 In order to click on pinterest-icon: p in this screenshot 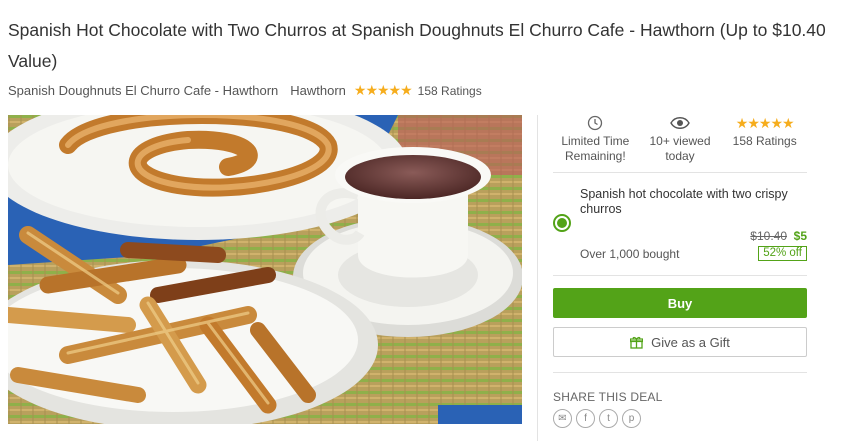, I will do `click(631, 418)`.